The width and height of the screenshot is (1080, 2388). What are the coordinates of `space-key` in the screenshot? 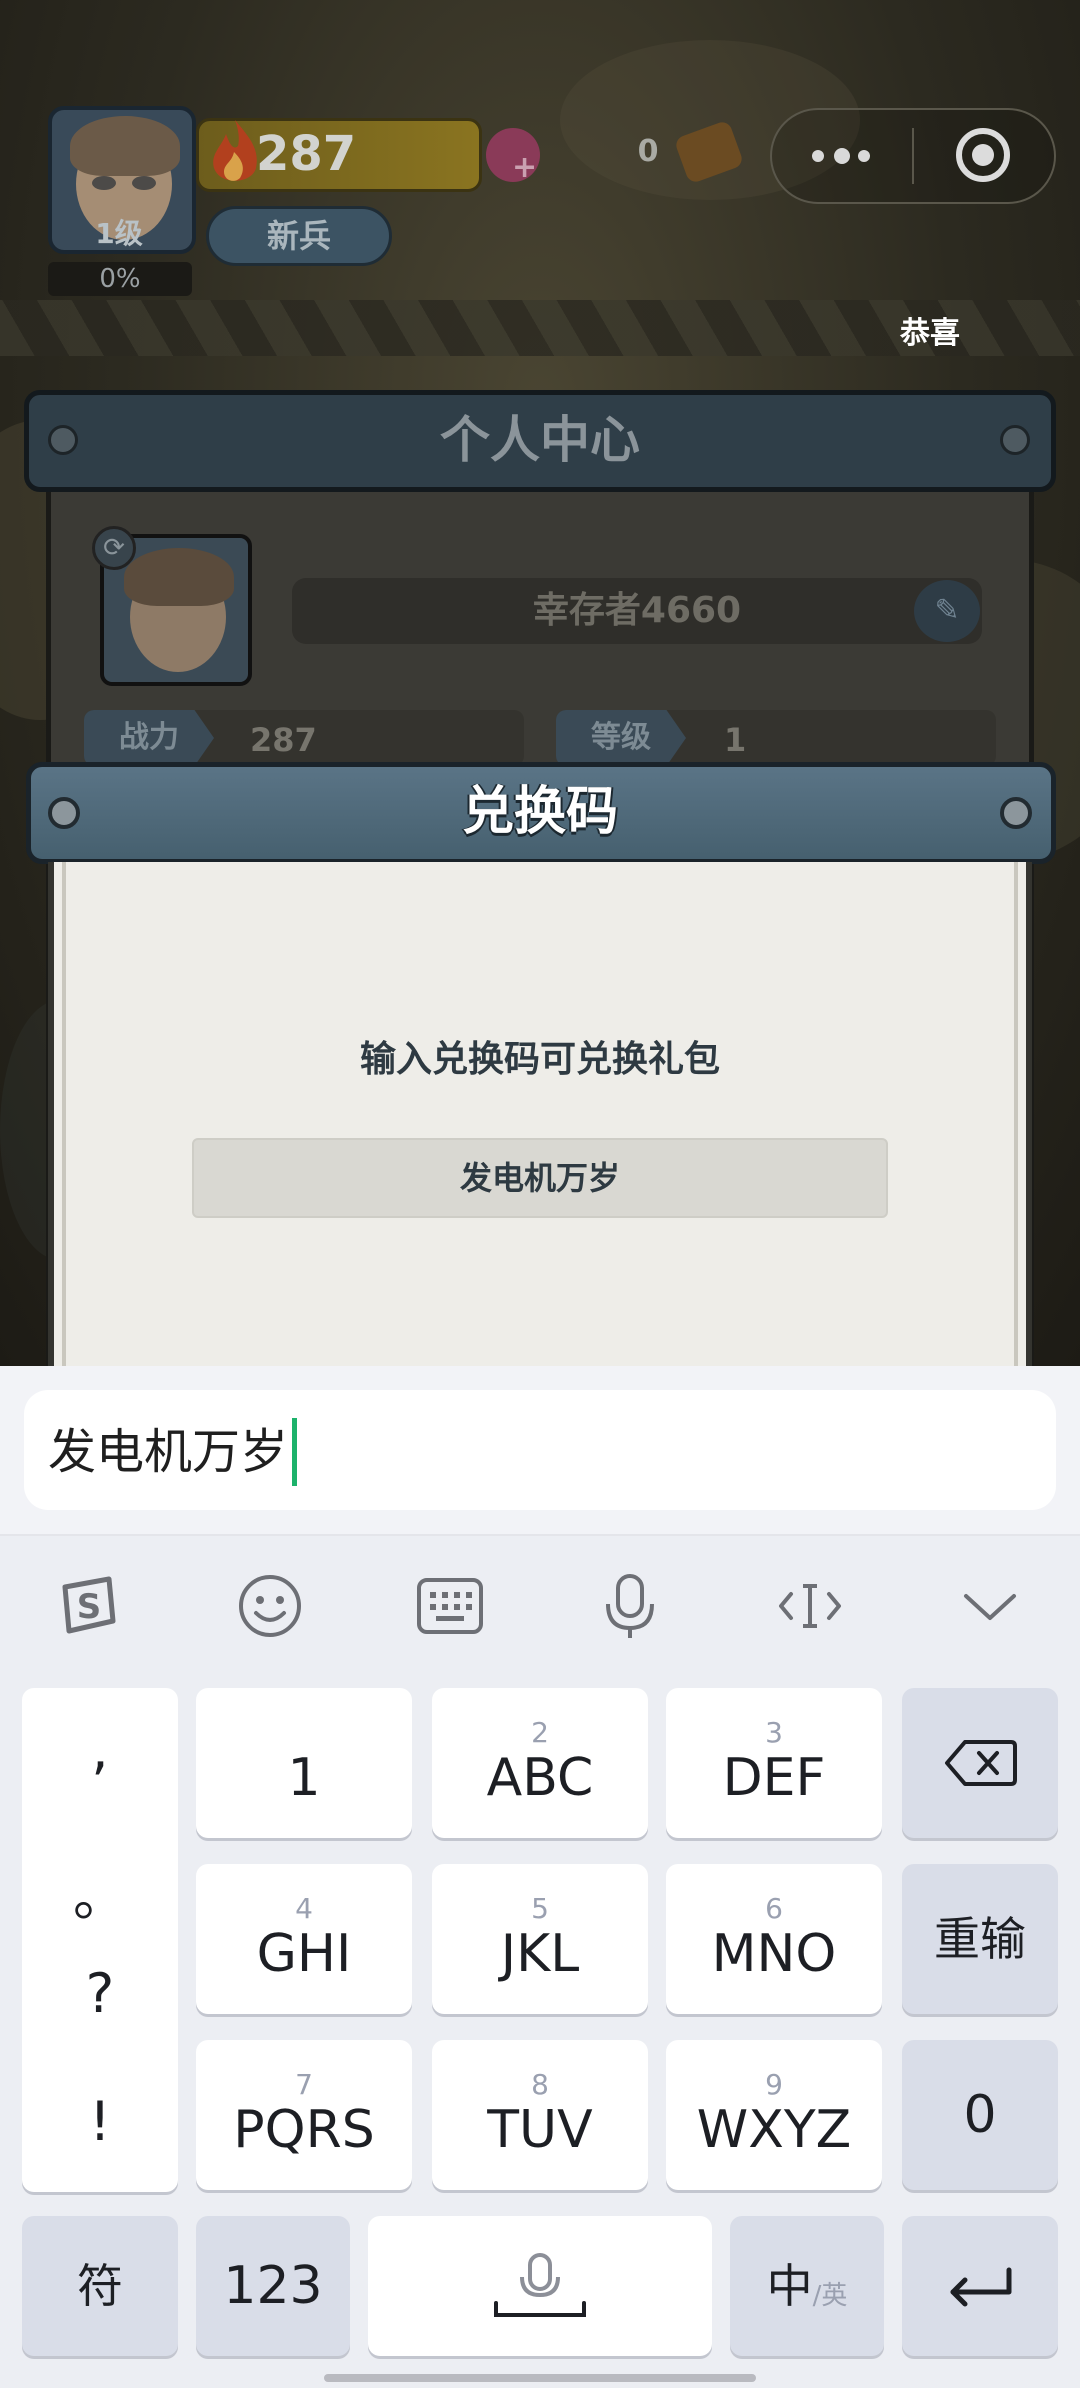 It's located at (540, 2286).